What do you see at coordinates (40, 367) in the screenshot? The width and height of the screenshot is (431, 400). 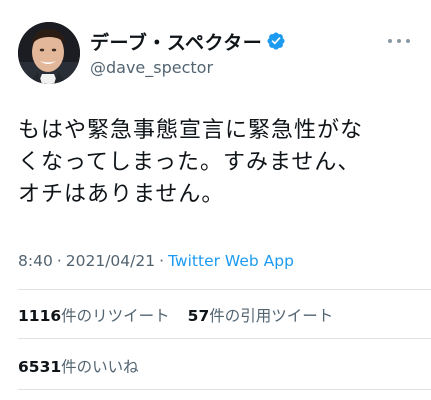 I see `like-count: 6531` at bounding box center [40, 367].